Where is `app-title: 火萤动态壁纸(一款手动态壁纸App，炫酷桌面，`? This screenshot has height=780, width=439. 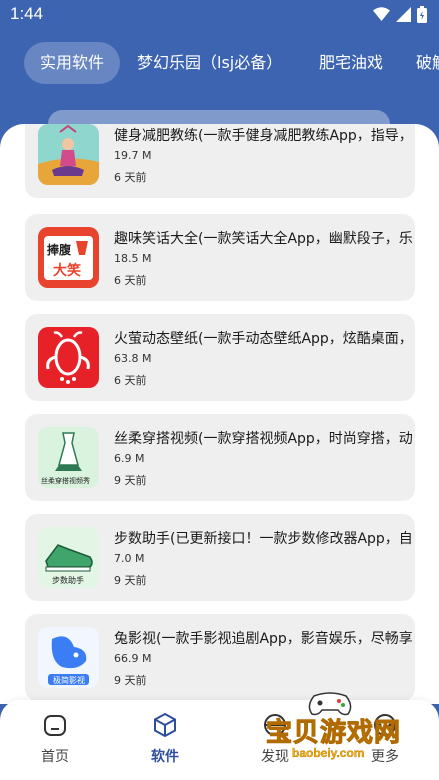 app-title: 火萤动态壁纸(一款手动态壁纸App，炫酷桌面， is located at coordinates (263, 339).